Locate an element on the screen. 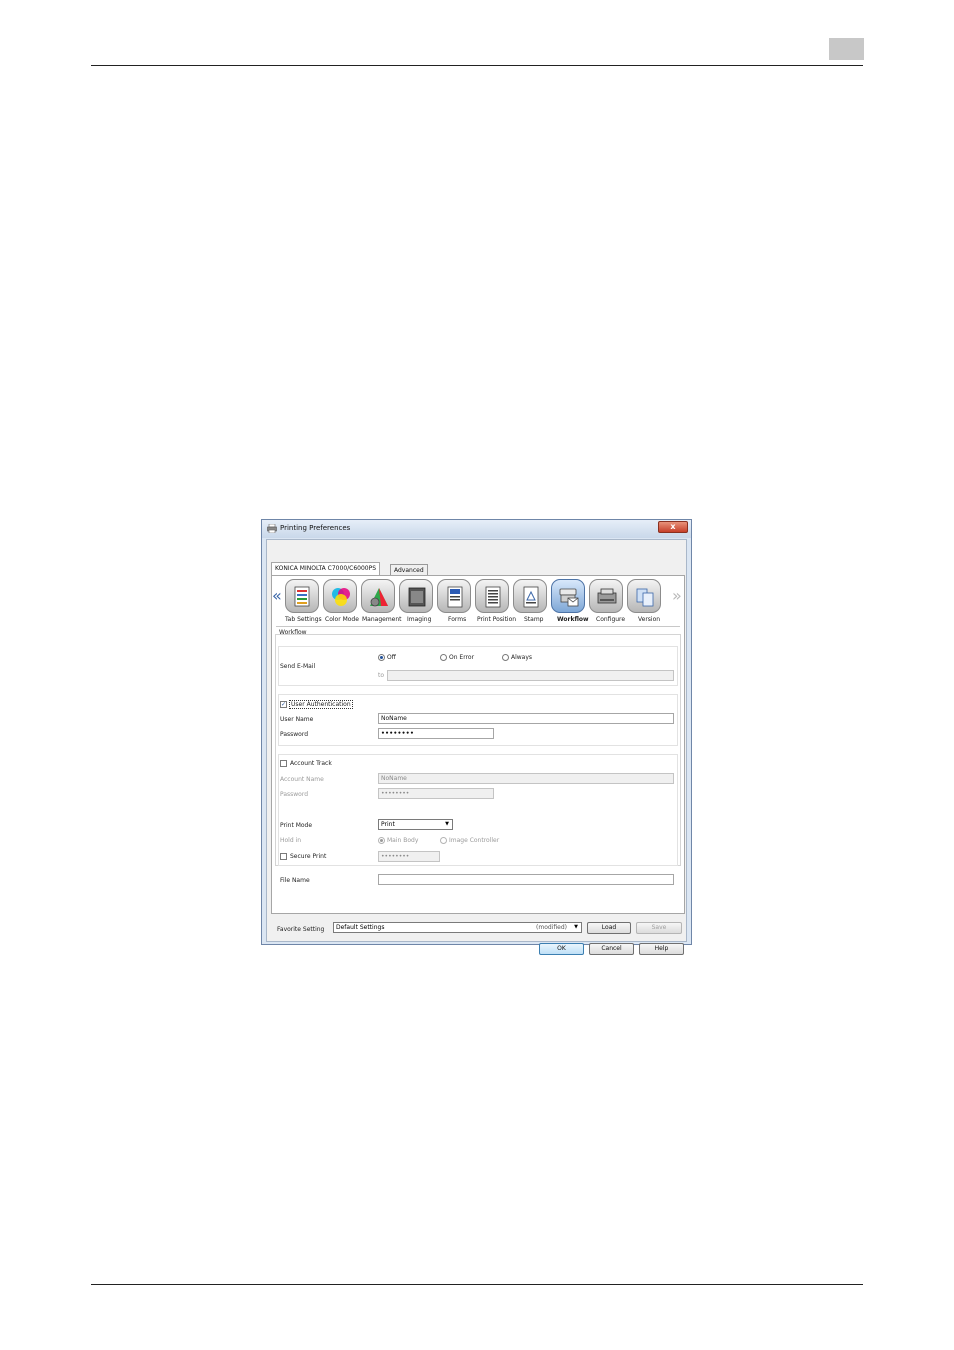 The image size is (954, 1350). favorite-setting-select: Default Settings (modified) ▼ is located at coordinates (457, 927).